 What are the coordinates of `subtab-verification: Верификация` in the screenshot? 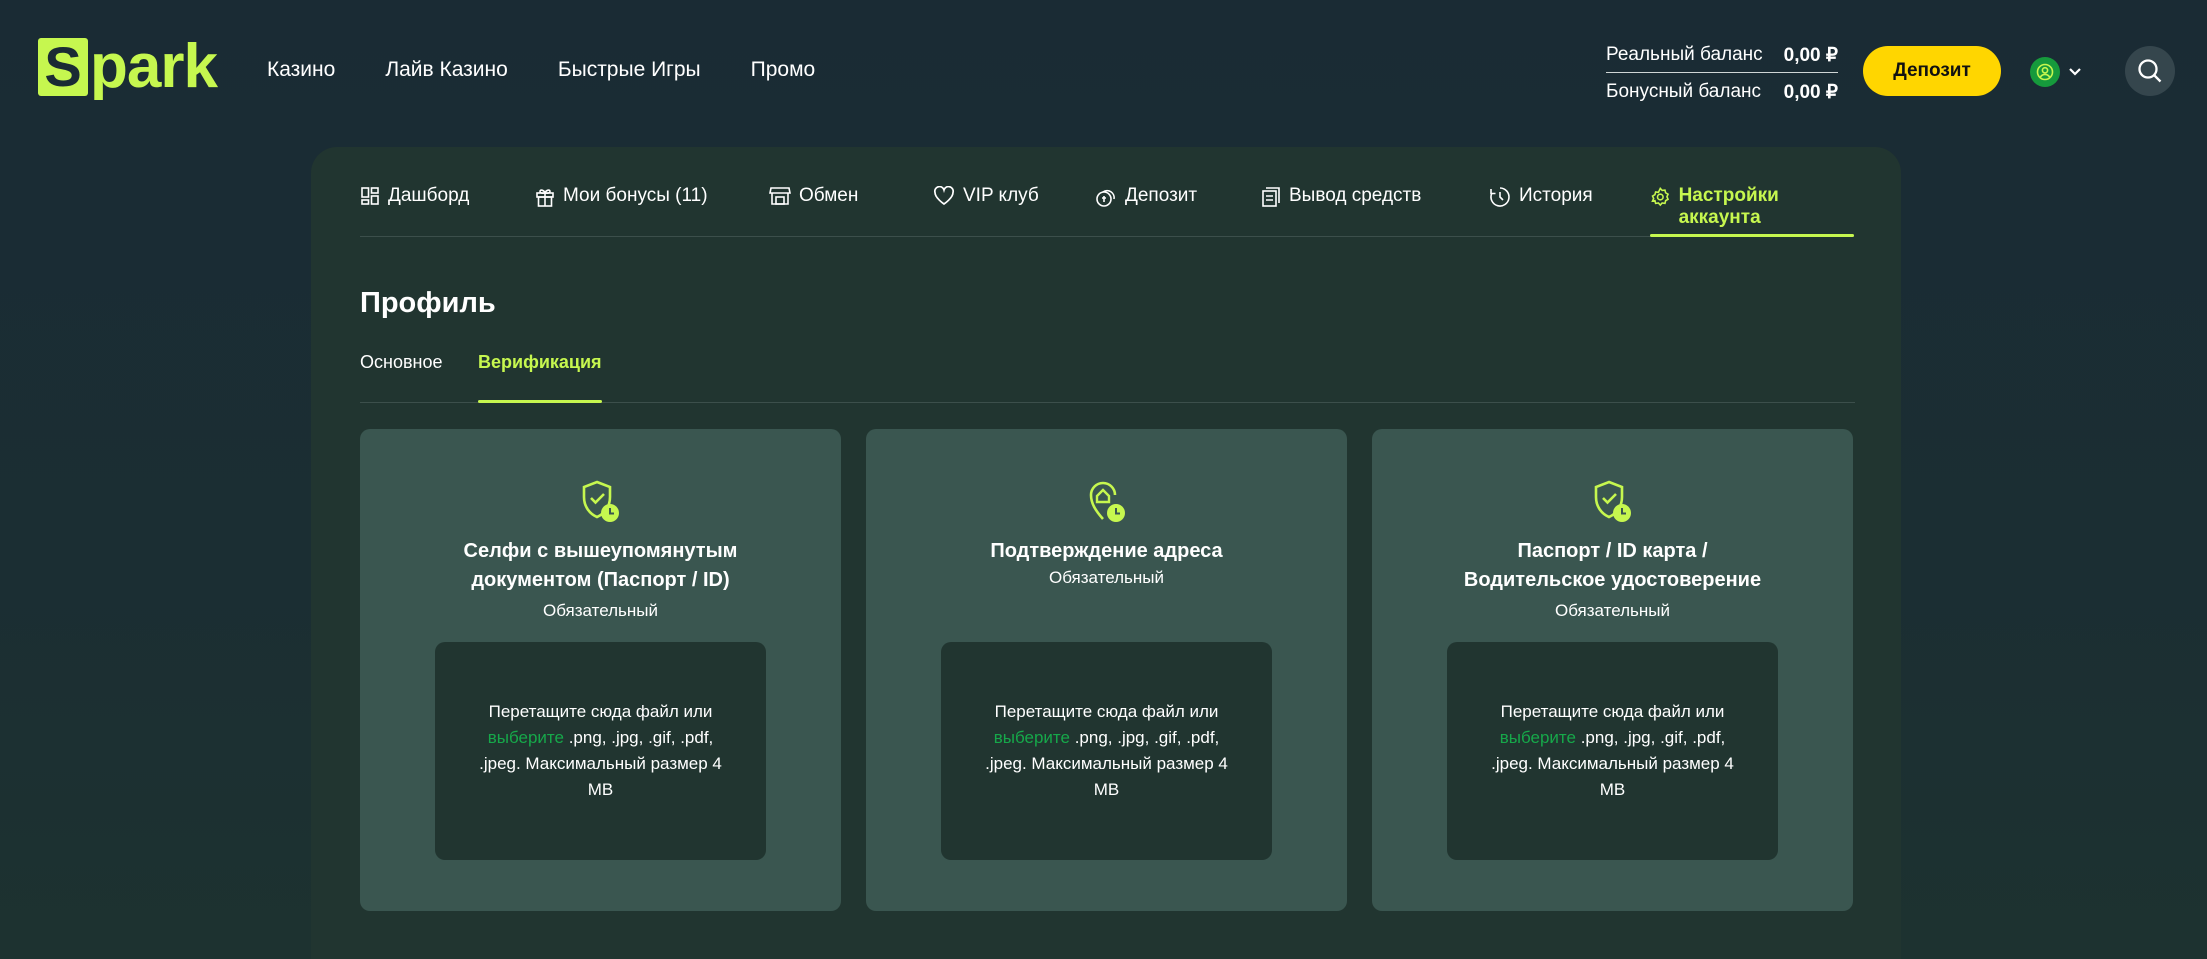 It's located at (540, 377).